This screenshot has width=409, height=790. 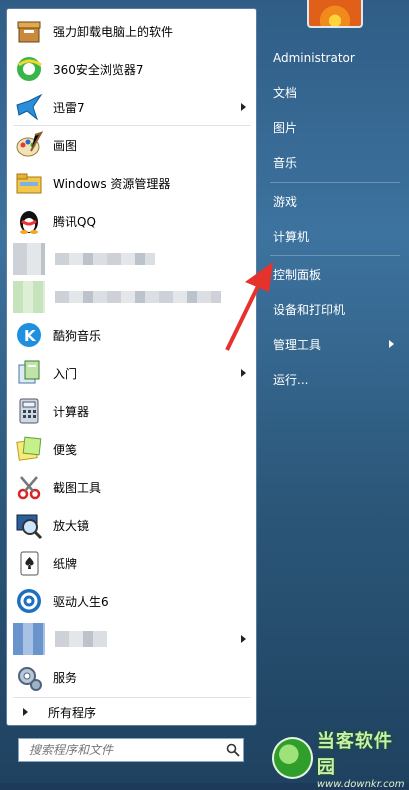 What do you see at coordinates (132, 525) in the screenshot?
I see `recent-item-magnifier: 放大镜` at bounding box center [132, 525].